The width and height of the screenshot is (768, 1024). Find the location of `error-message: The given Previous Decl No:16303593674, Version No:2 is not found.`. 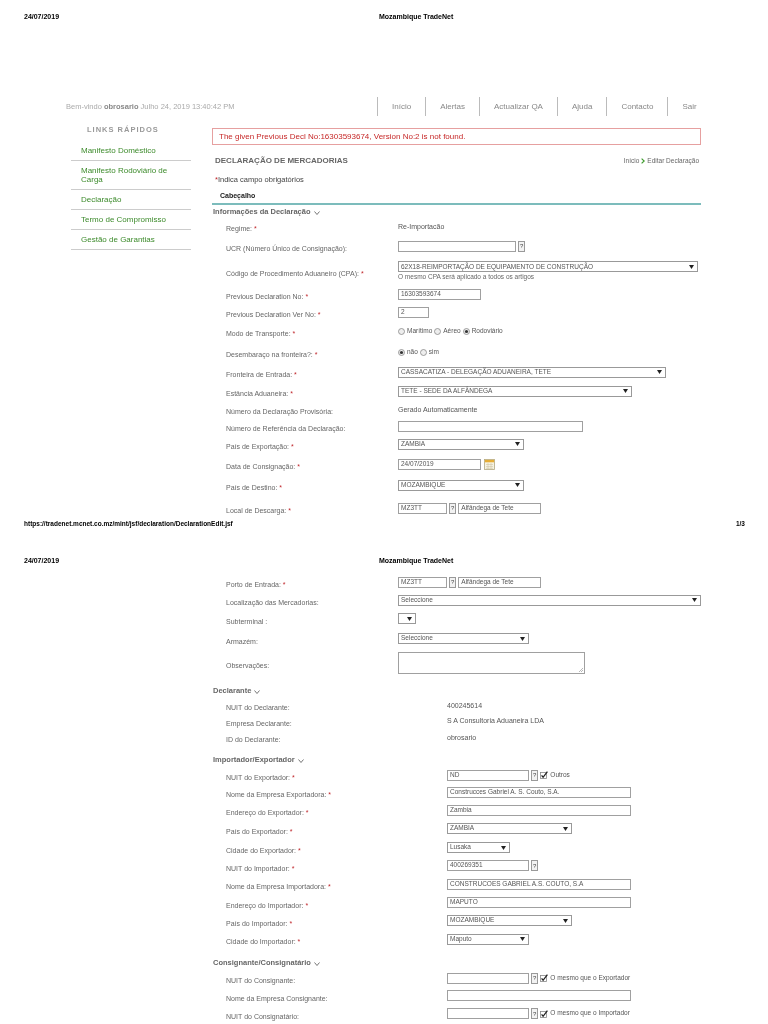

error-message: The given Previous Decl No:16303593674, Version No:2 is not found. is located at coordinates (456, 136).